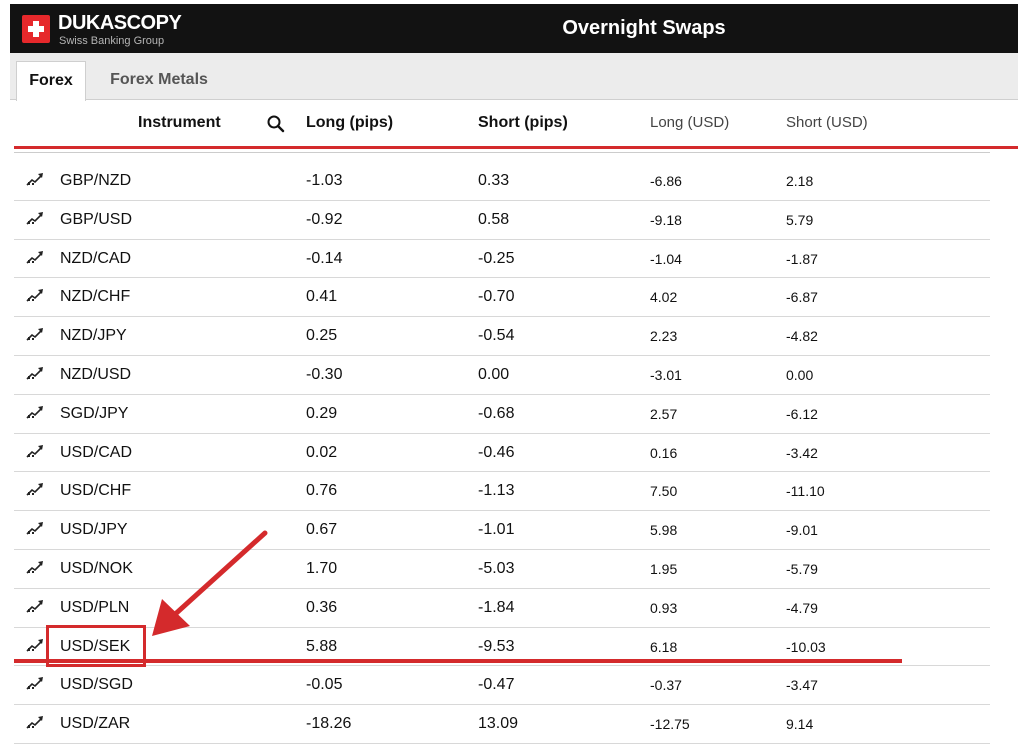 The height and width of the screenshot is (749, 1020). I want to click on cell-short-usd: -1.87, so click(802, 258).